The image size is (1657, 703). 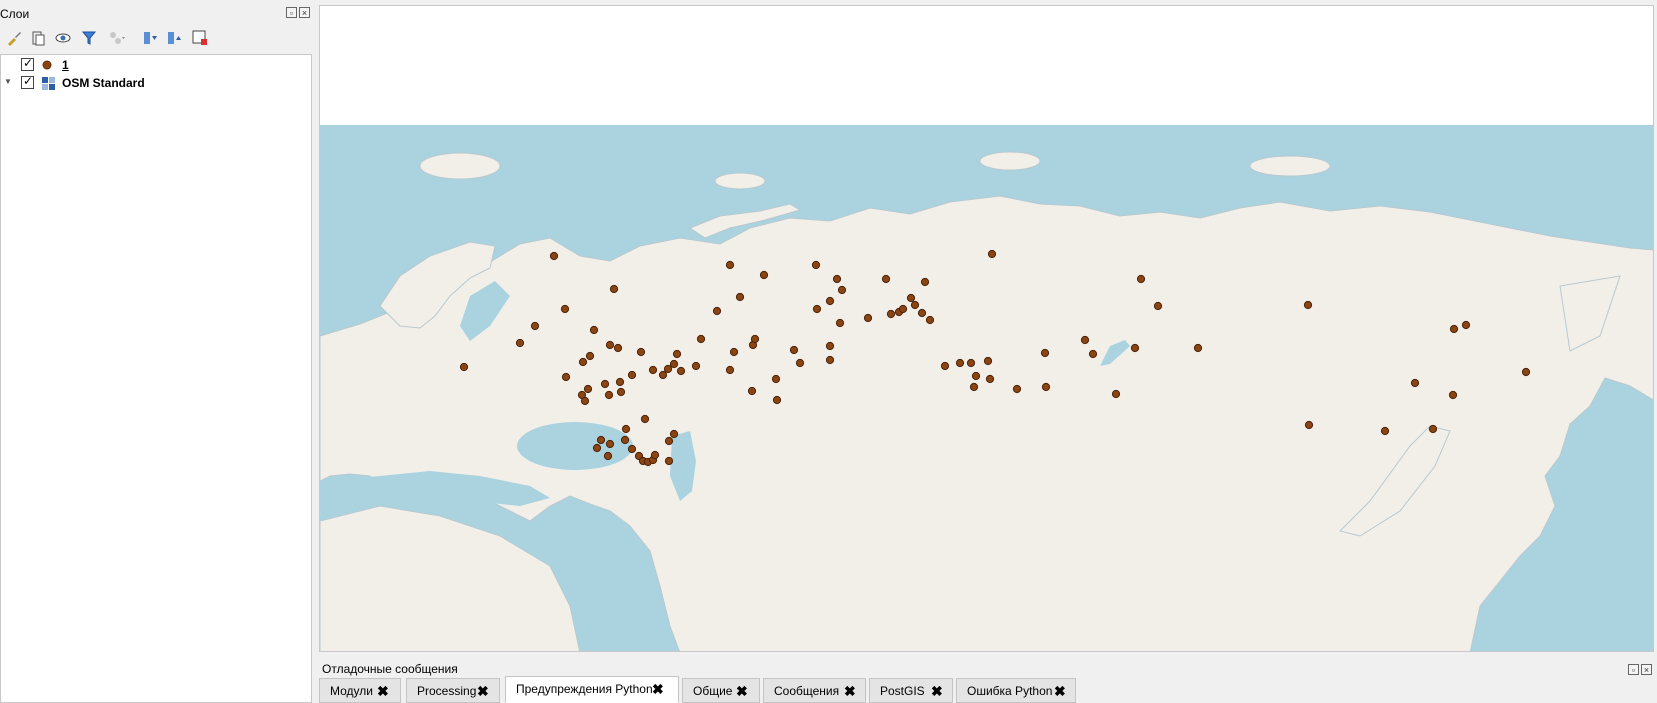 What do you see at coordinates (14, 38) in the screenshot?
I see `style-brush-icon` at bounding box center [14, 38].